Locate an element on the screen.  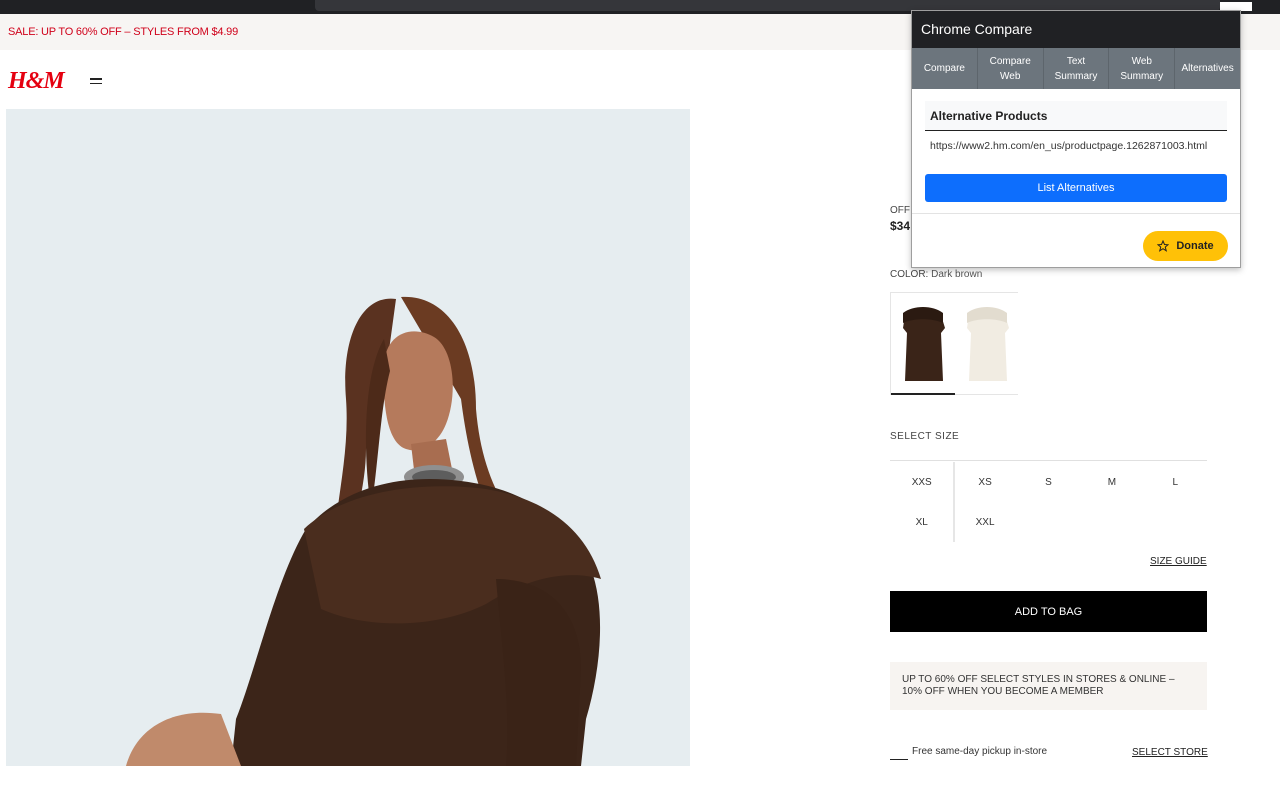
extension-divider is located at coordinates (1076, 213).